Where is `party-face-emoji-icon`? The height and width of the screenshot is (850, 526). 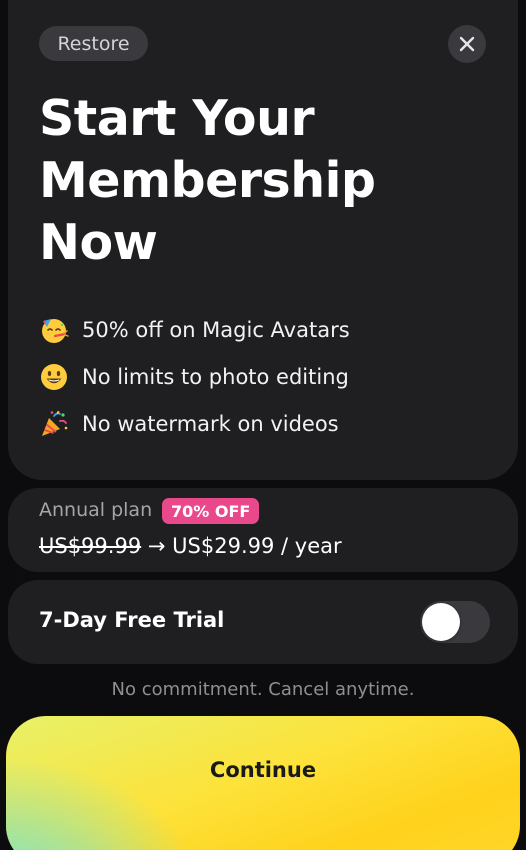
party-face-emoji-icon is located at coordinates (55, 330).